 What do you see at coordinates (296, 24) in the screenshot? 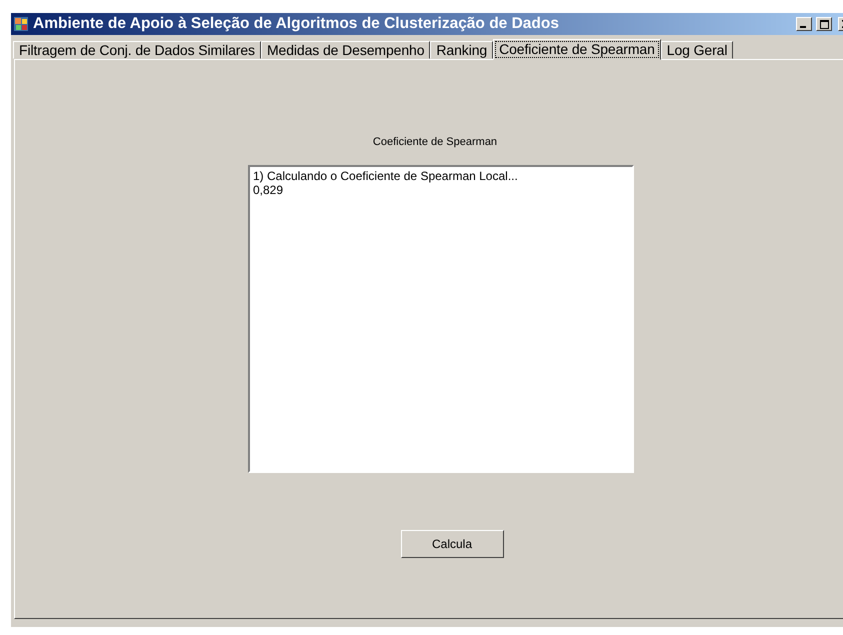
I see `window-title: Ambiente de Apoio à Seleção de Algoritmos de Clusterização de Dados` at bounding box center [296, 24].